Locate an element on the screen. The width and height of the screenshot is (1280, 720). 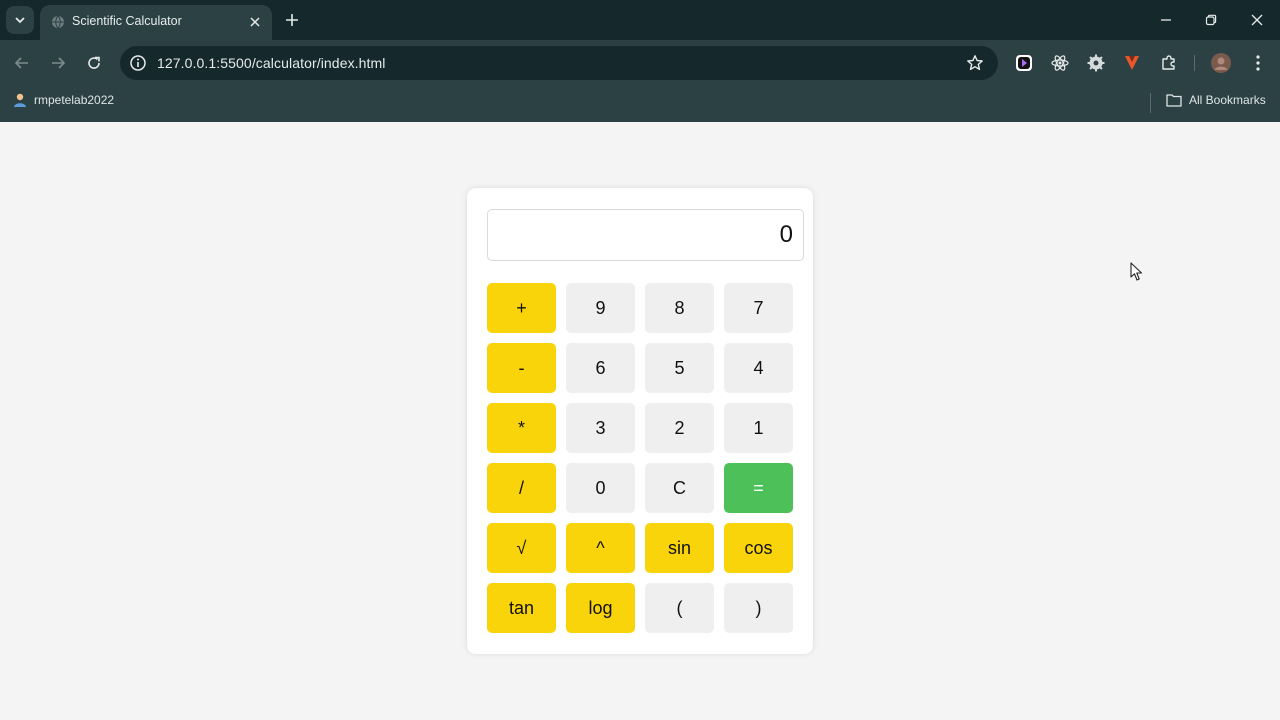
avatar is located at coordinates (1221, 63).